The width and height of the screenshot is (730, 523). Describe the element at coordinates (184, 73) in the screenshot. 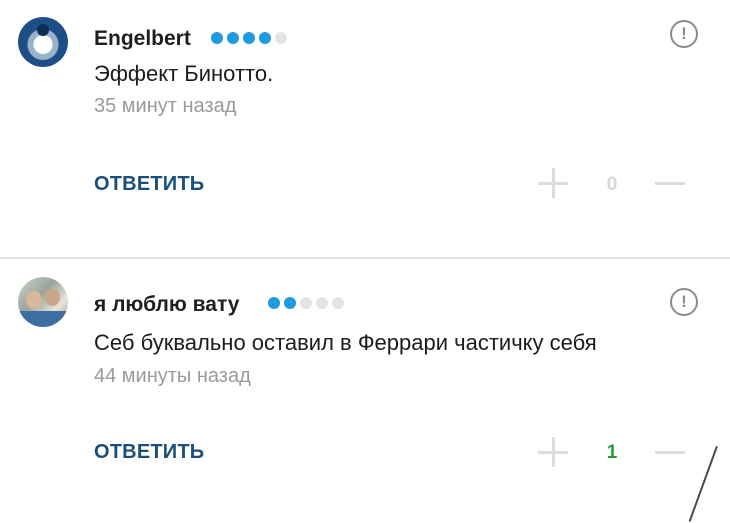

I see `comment-text: Эффект Бинотто.` at that location.